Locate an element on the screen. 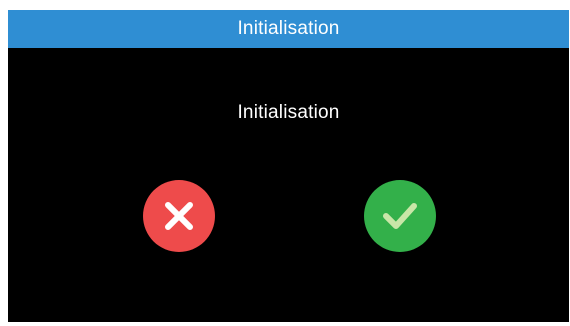 The height and width of the screenshot is (326, 570). check-icon is located at coordinates (400, 216).